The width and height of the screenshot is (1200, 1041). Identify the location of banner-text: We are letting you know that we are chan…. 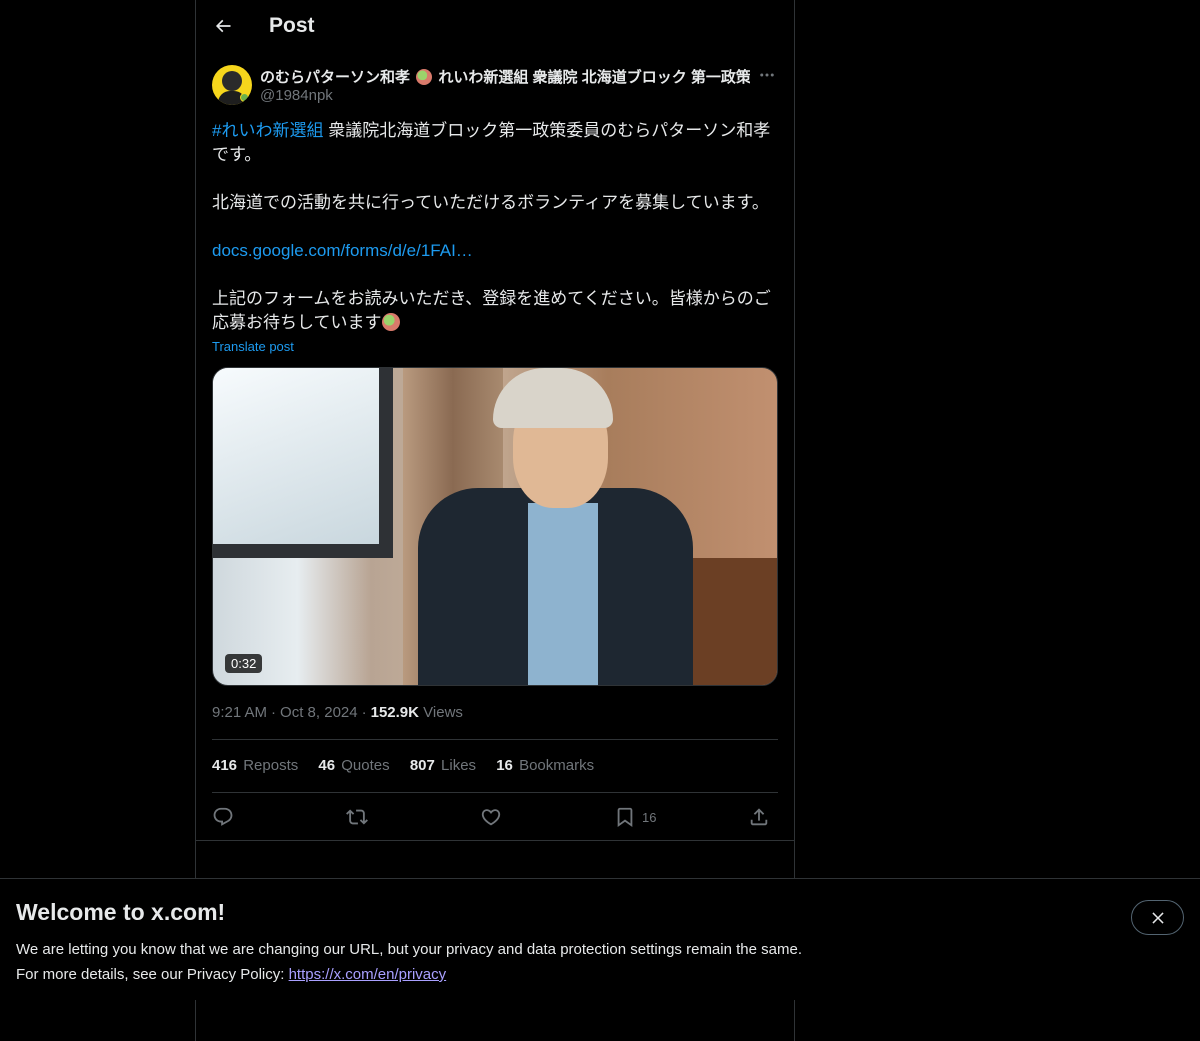
(516, 962).